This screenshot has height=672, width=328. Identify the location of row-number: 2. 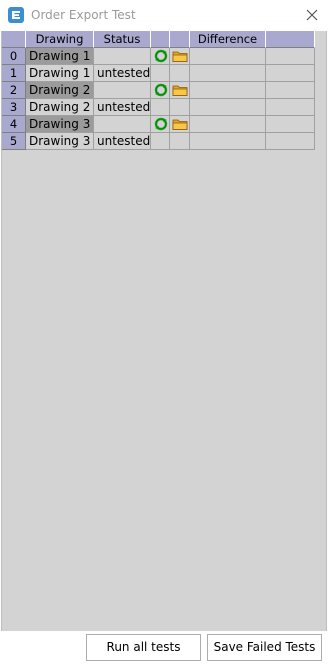
(14, 90).